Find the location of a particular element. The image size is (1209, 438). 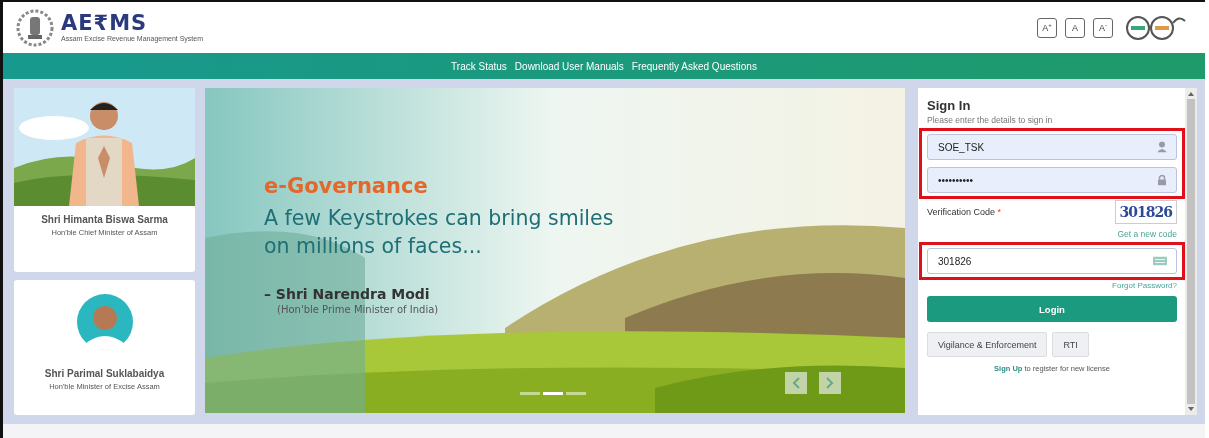

captcha-image: 301826 is located at coordinates (1145, 212).